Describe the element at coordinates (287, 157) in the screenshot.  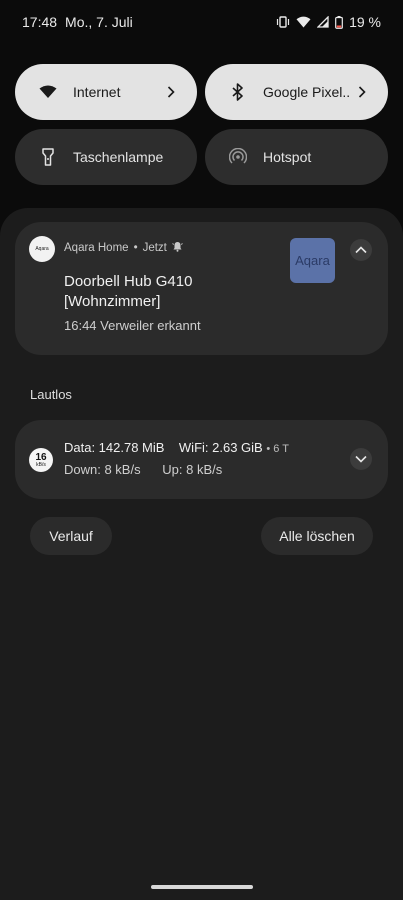
I see `tile-hotspot-label: Hotspot` at that location.